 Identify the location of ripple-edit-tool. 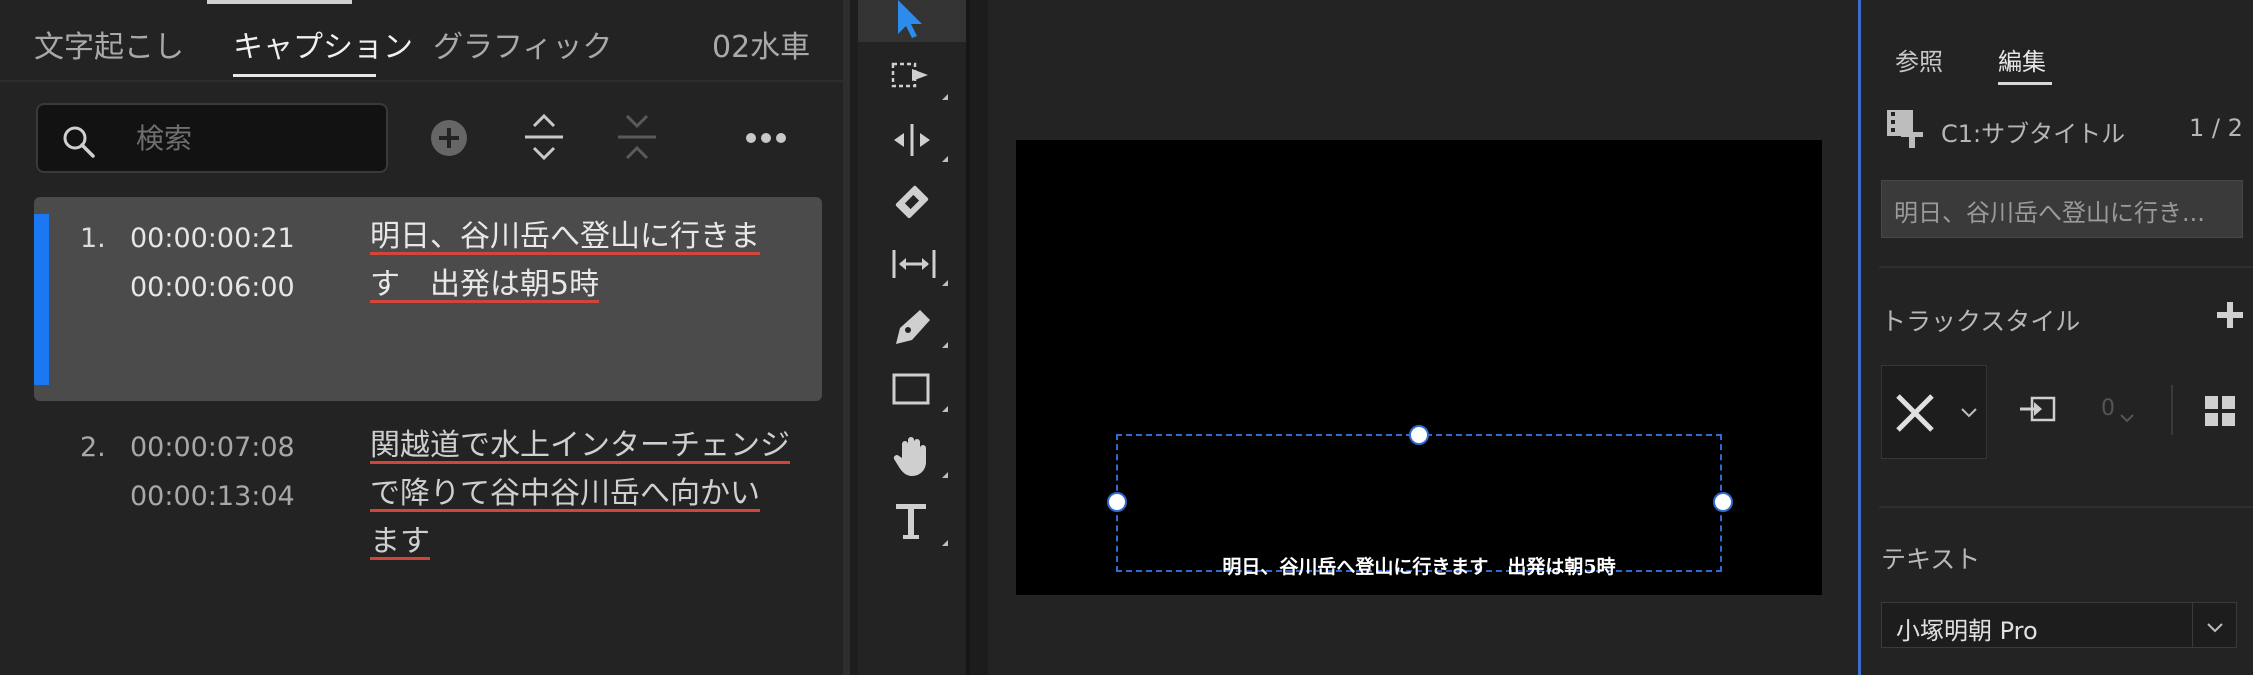
(912, 140).